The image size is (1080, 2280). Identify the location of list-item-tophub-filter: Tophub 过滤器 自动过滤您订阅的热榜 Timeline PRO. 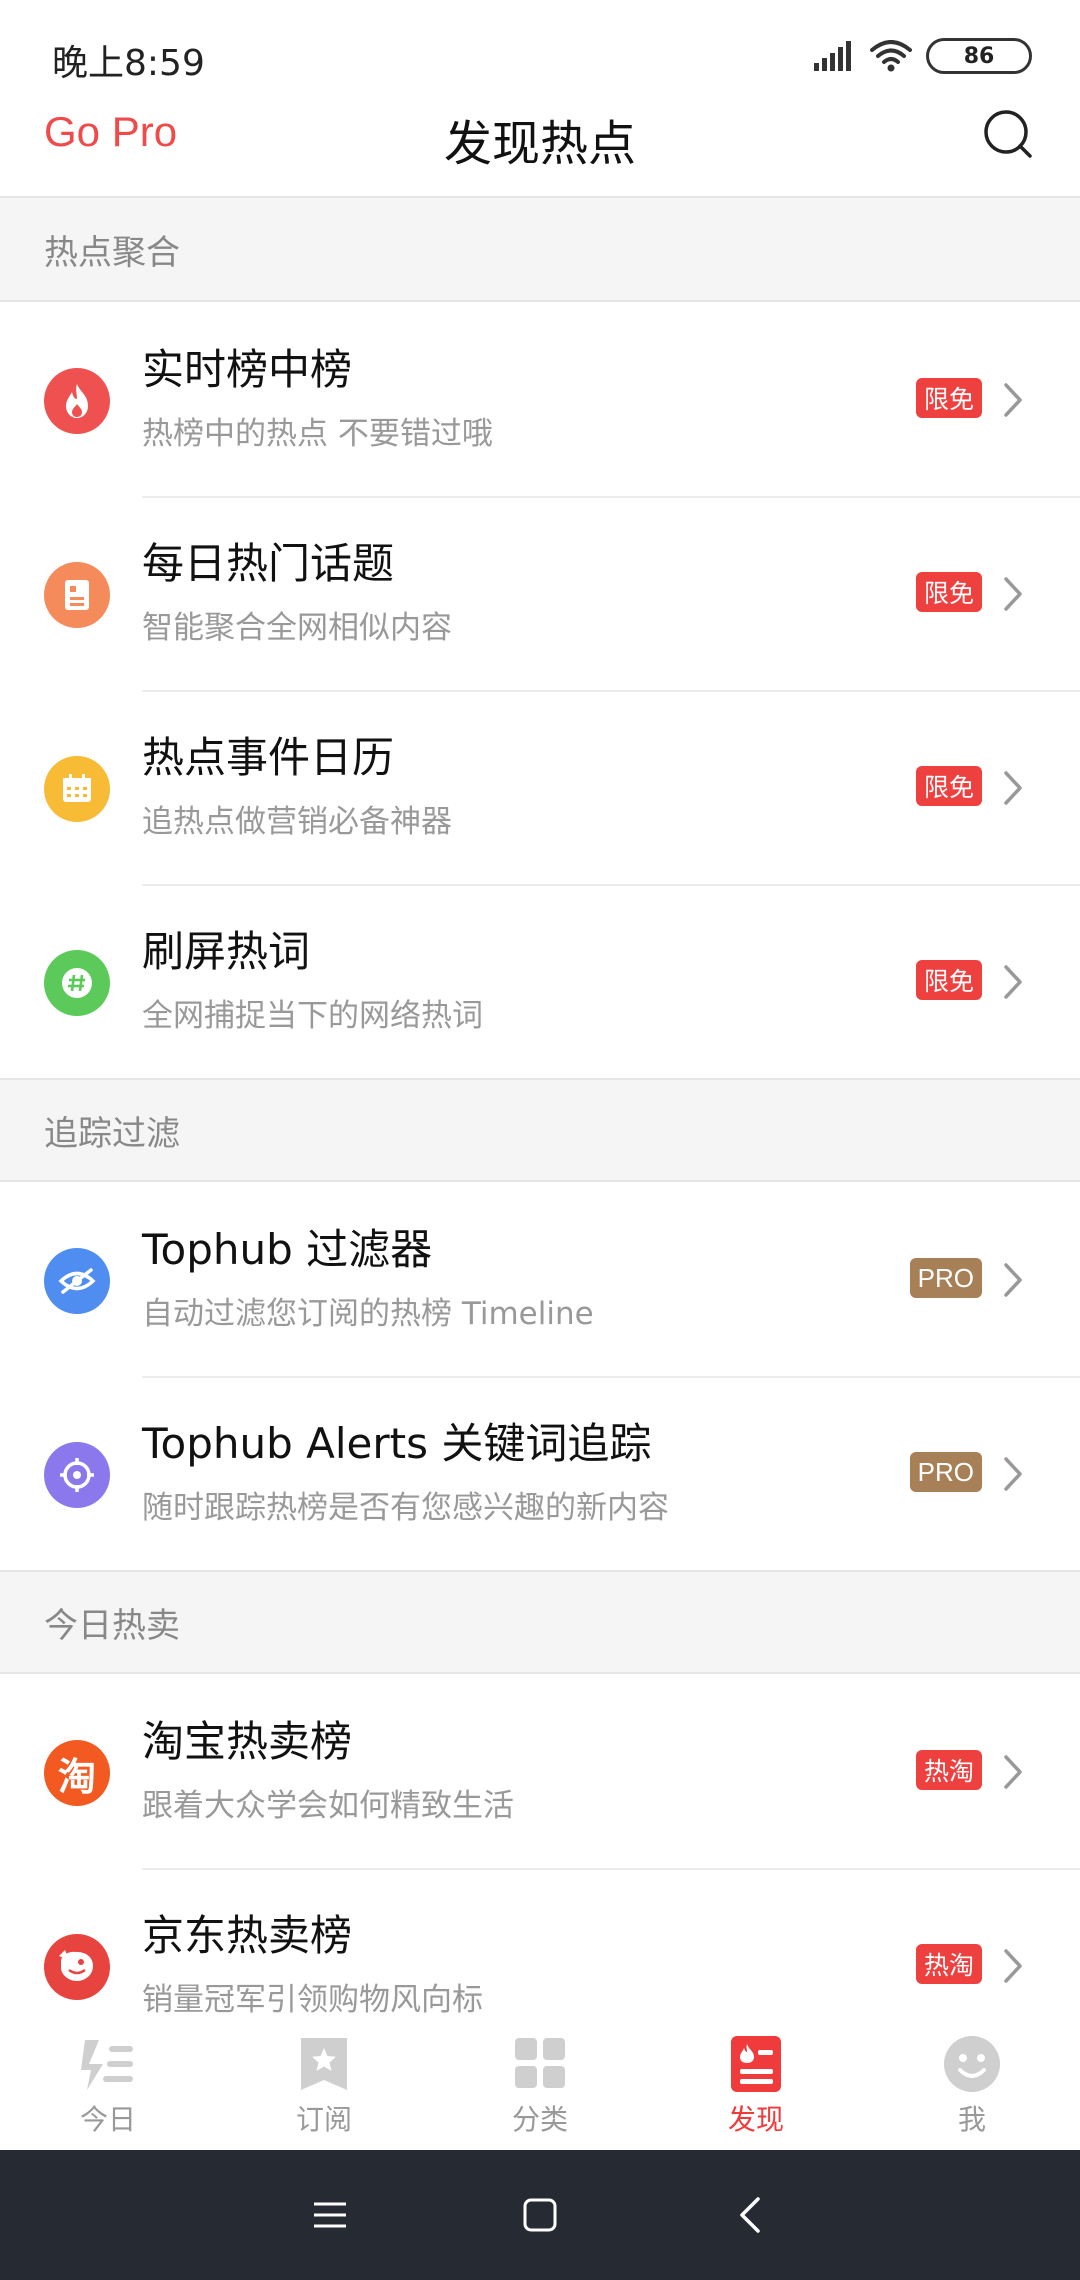
(540, 1279).